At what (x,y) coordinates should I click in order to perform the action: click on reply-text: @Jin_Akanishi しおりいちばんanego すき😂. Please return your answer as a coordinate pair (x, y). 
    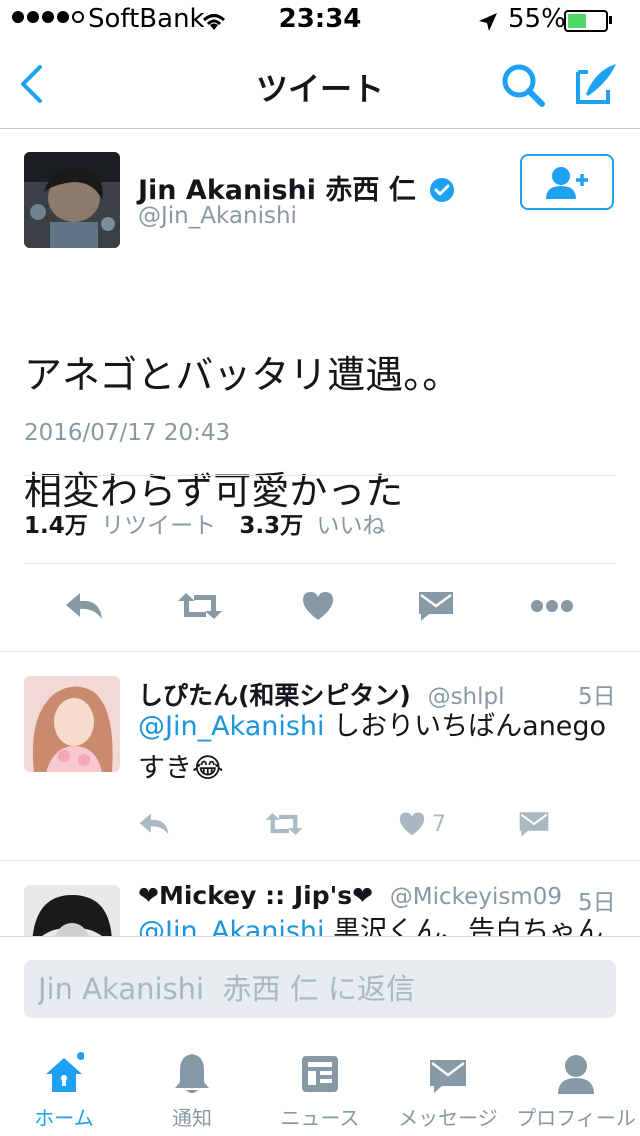
    Looking at the image, I should click on (372, 747).